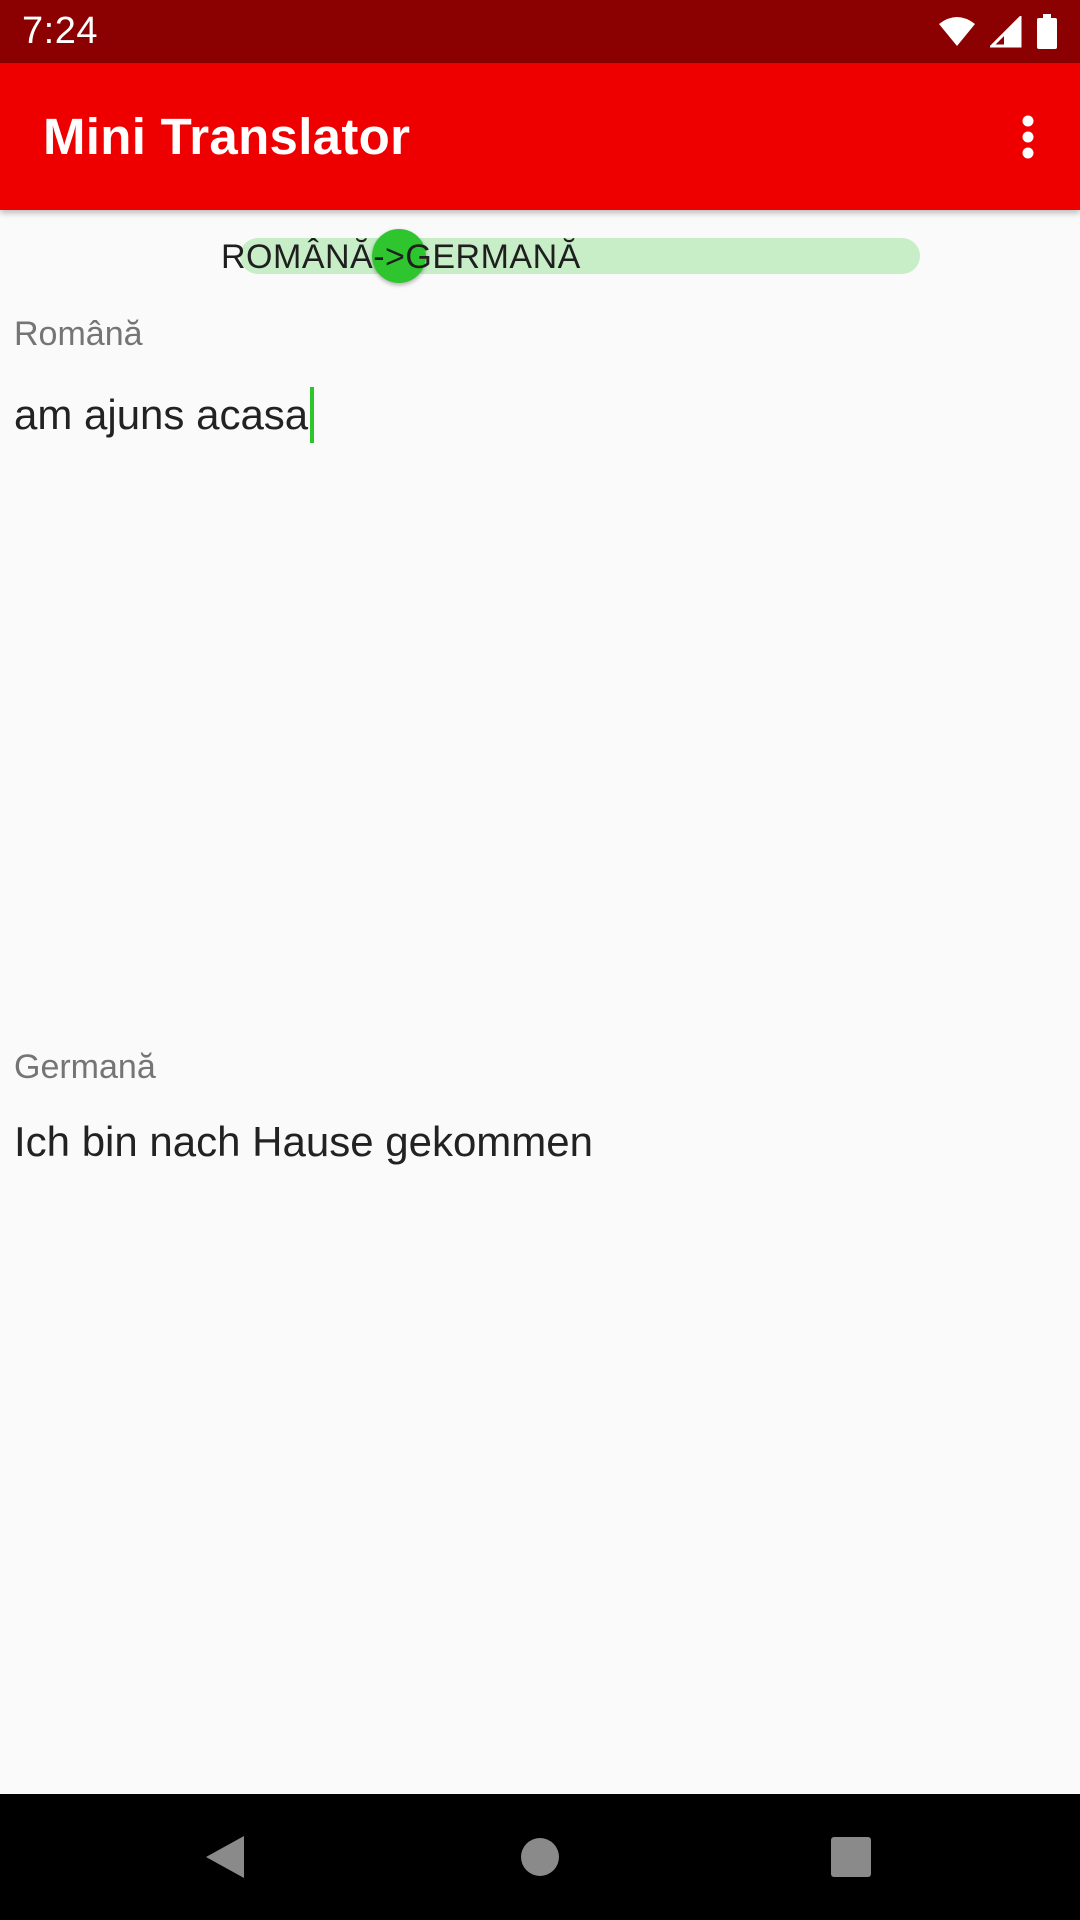  What do you see at coordinates (60, 31) in the screenshot?
I see `status-time: 7:24` at bounding box center [60, 31].